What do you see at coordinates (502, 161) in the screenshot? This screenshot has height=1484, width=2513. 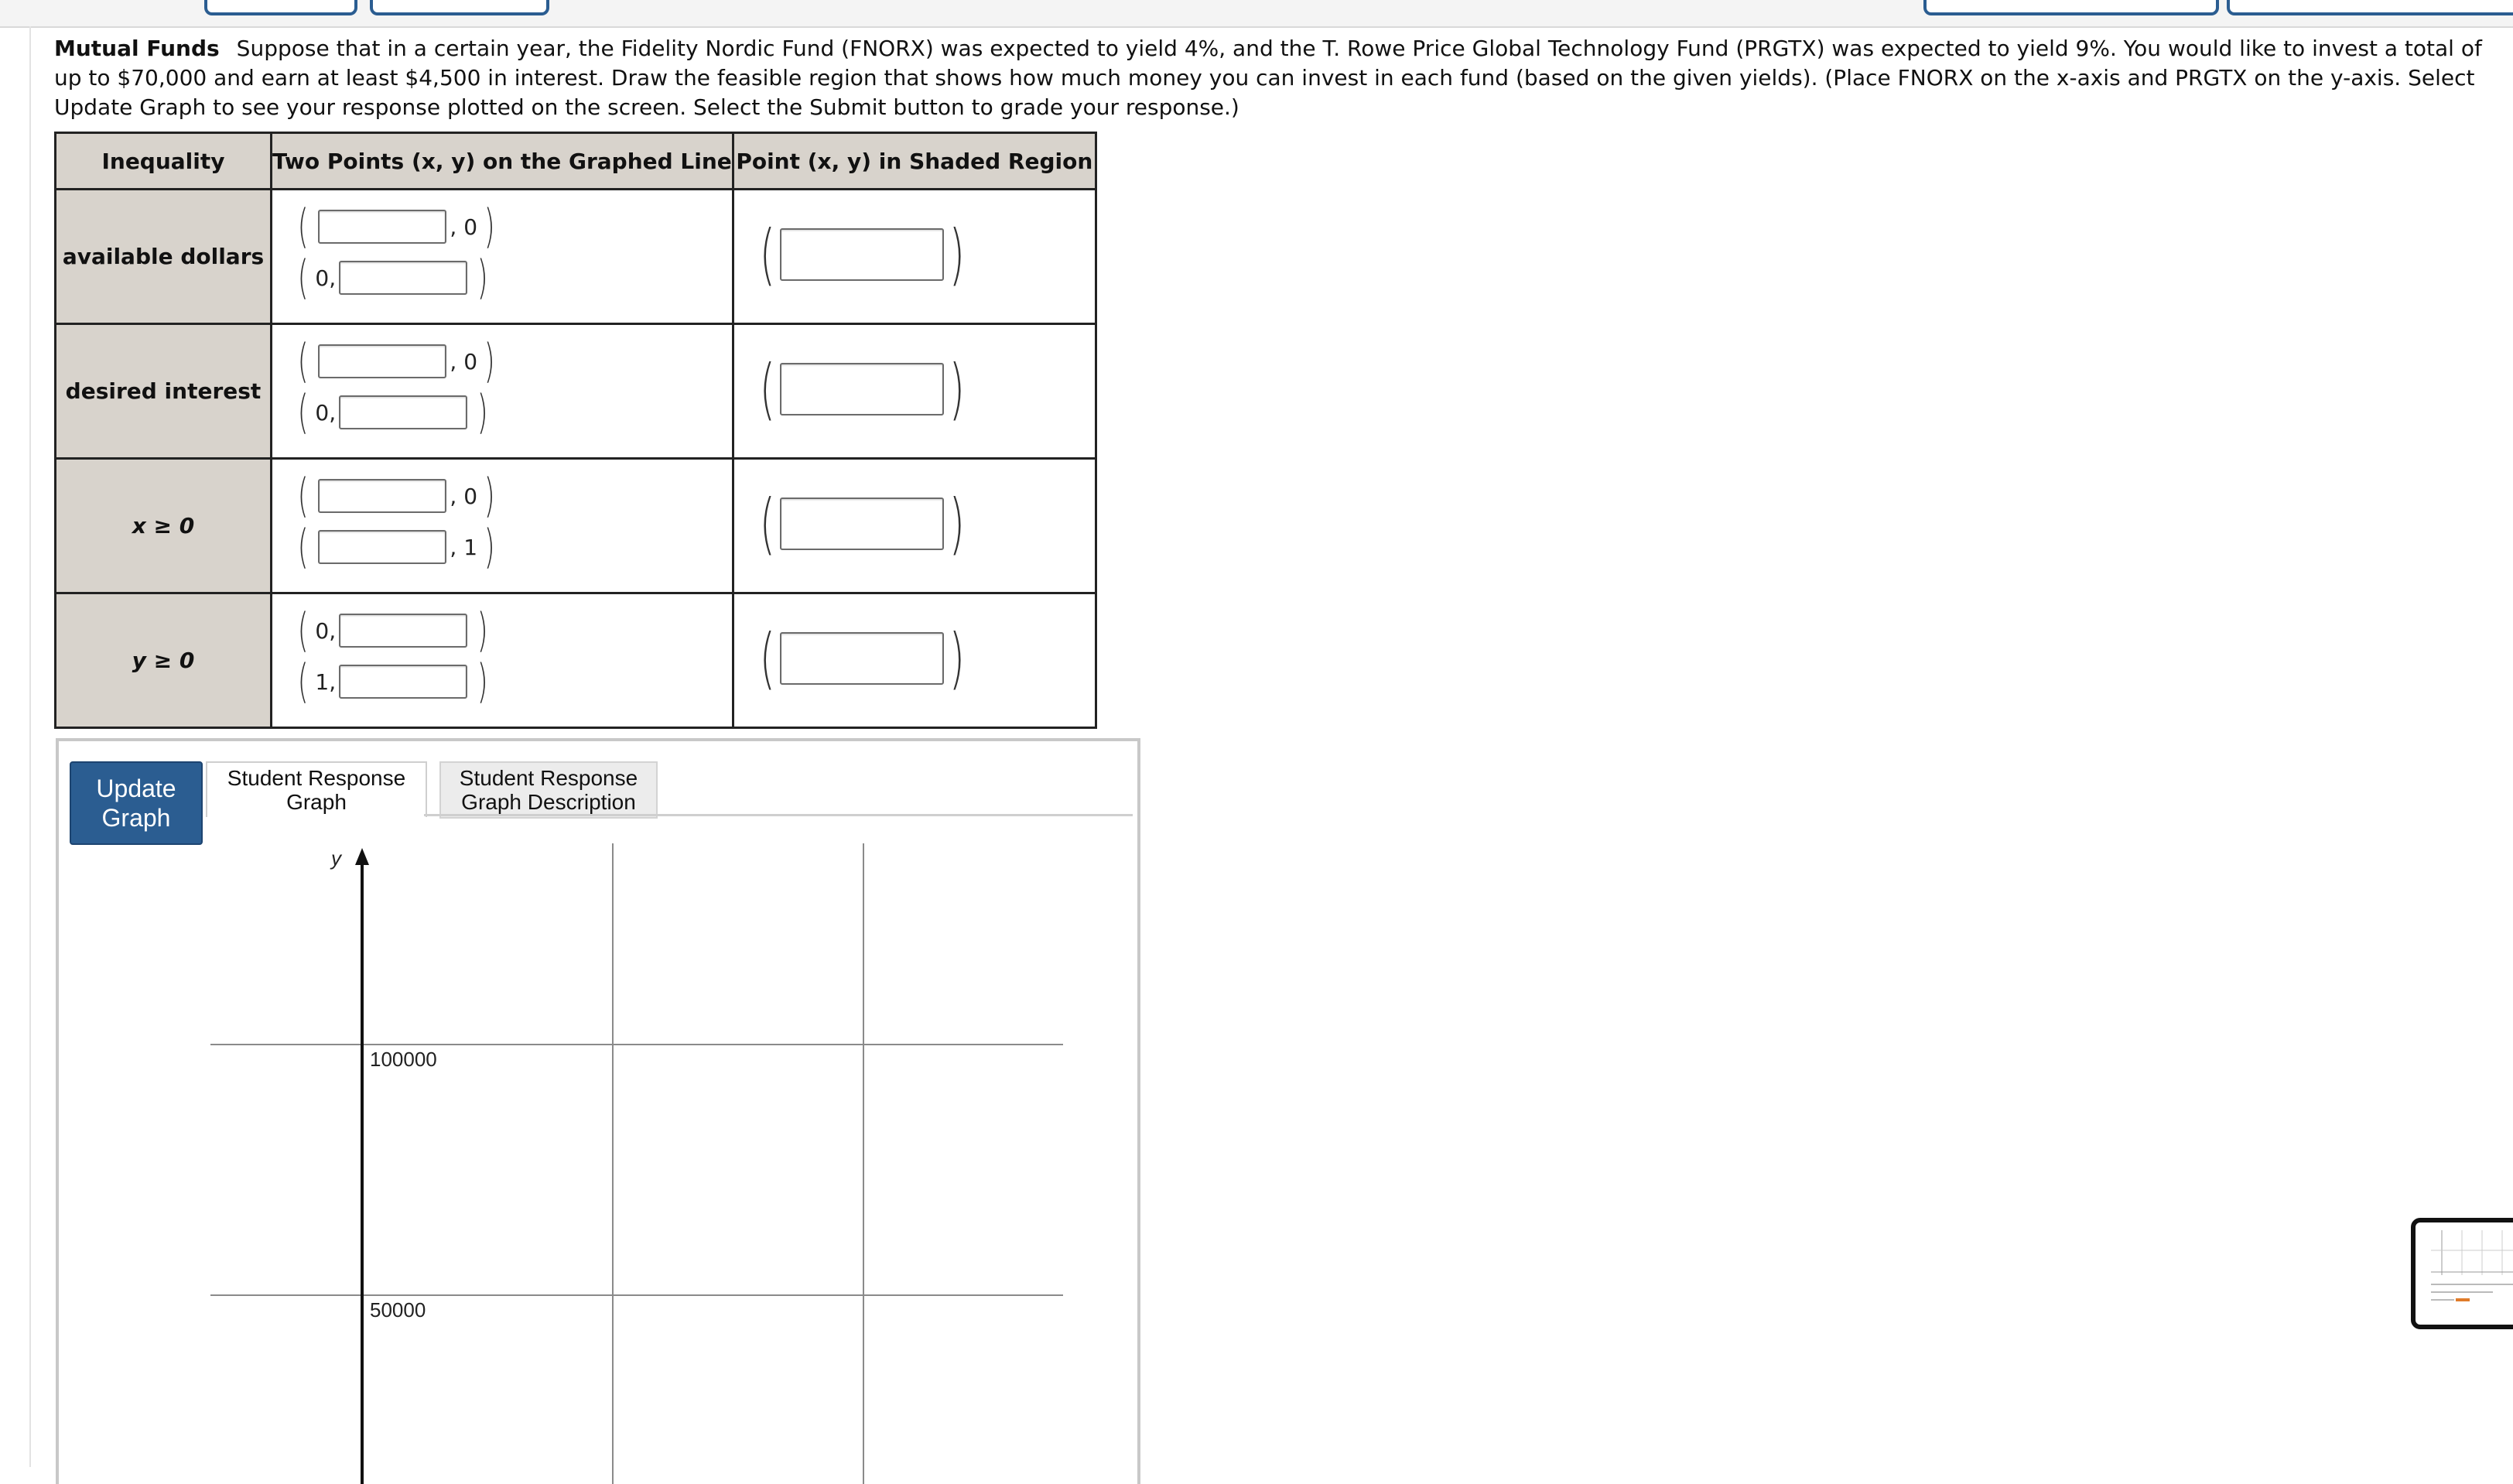 I see `header-two-points: Two Points (x, y) on the Graphed Line` at bounding box center [502, 161].